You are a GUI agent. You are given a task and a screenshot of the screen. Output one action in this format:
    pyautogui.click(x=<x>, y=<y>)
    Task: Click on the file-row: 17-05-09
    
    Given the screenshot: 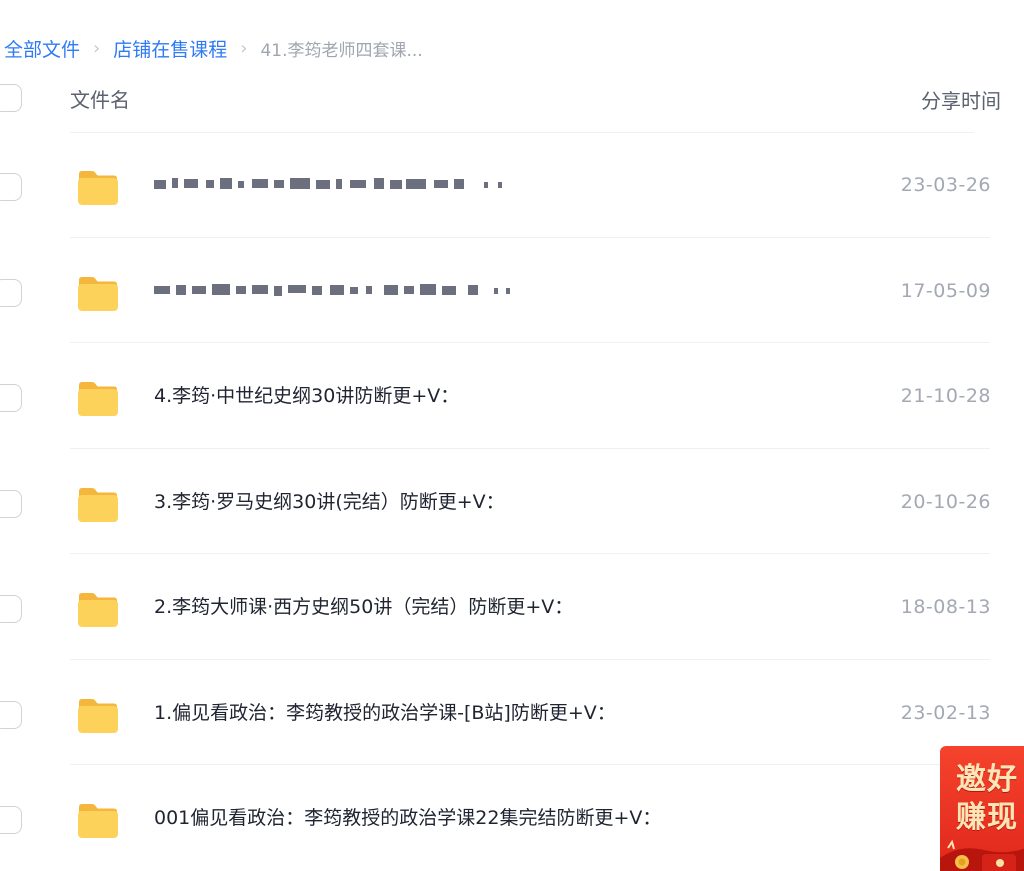 What is the action you would take?
    pyautogui.click(x=512, y=290)
    